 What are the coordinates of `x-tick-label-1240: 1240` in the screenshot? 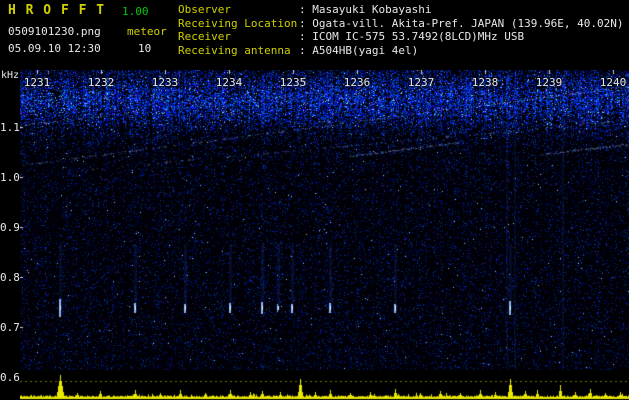 It's located at (613, 82).